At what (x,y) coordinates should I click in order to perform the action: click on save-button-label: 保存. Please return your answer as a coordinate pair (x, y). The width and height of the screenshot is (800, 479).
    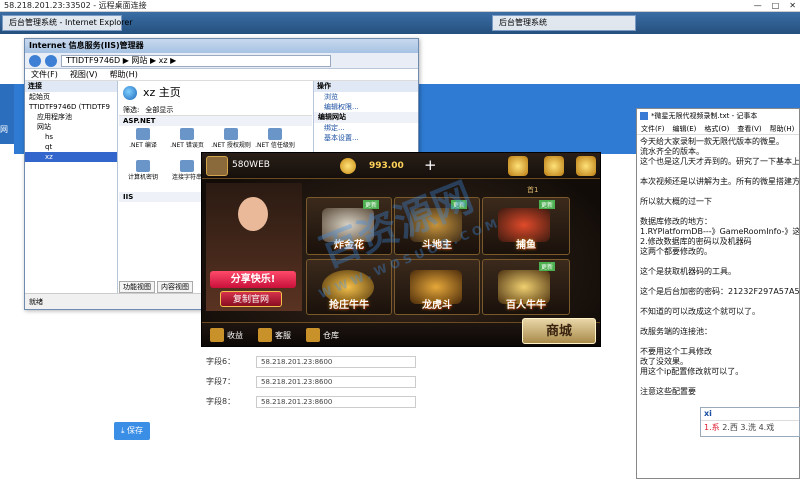
    Looking at the image, I should click on (135, 430).